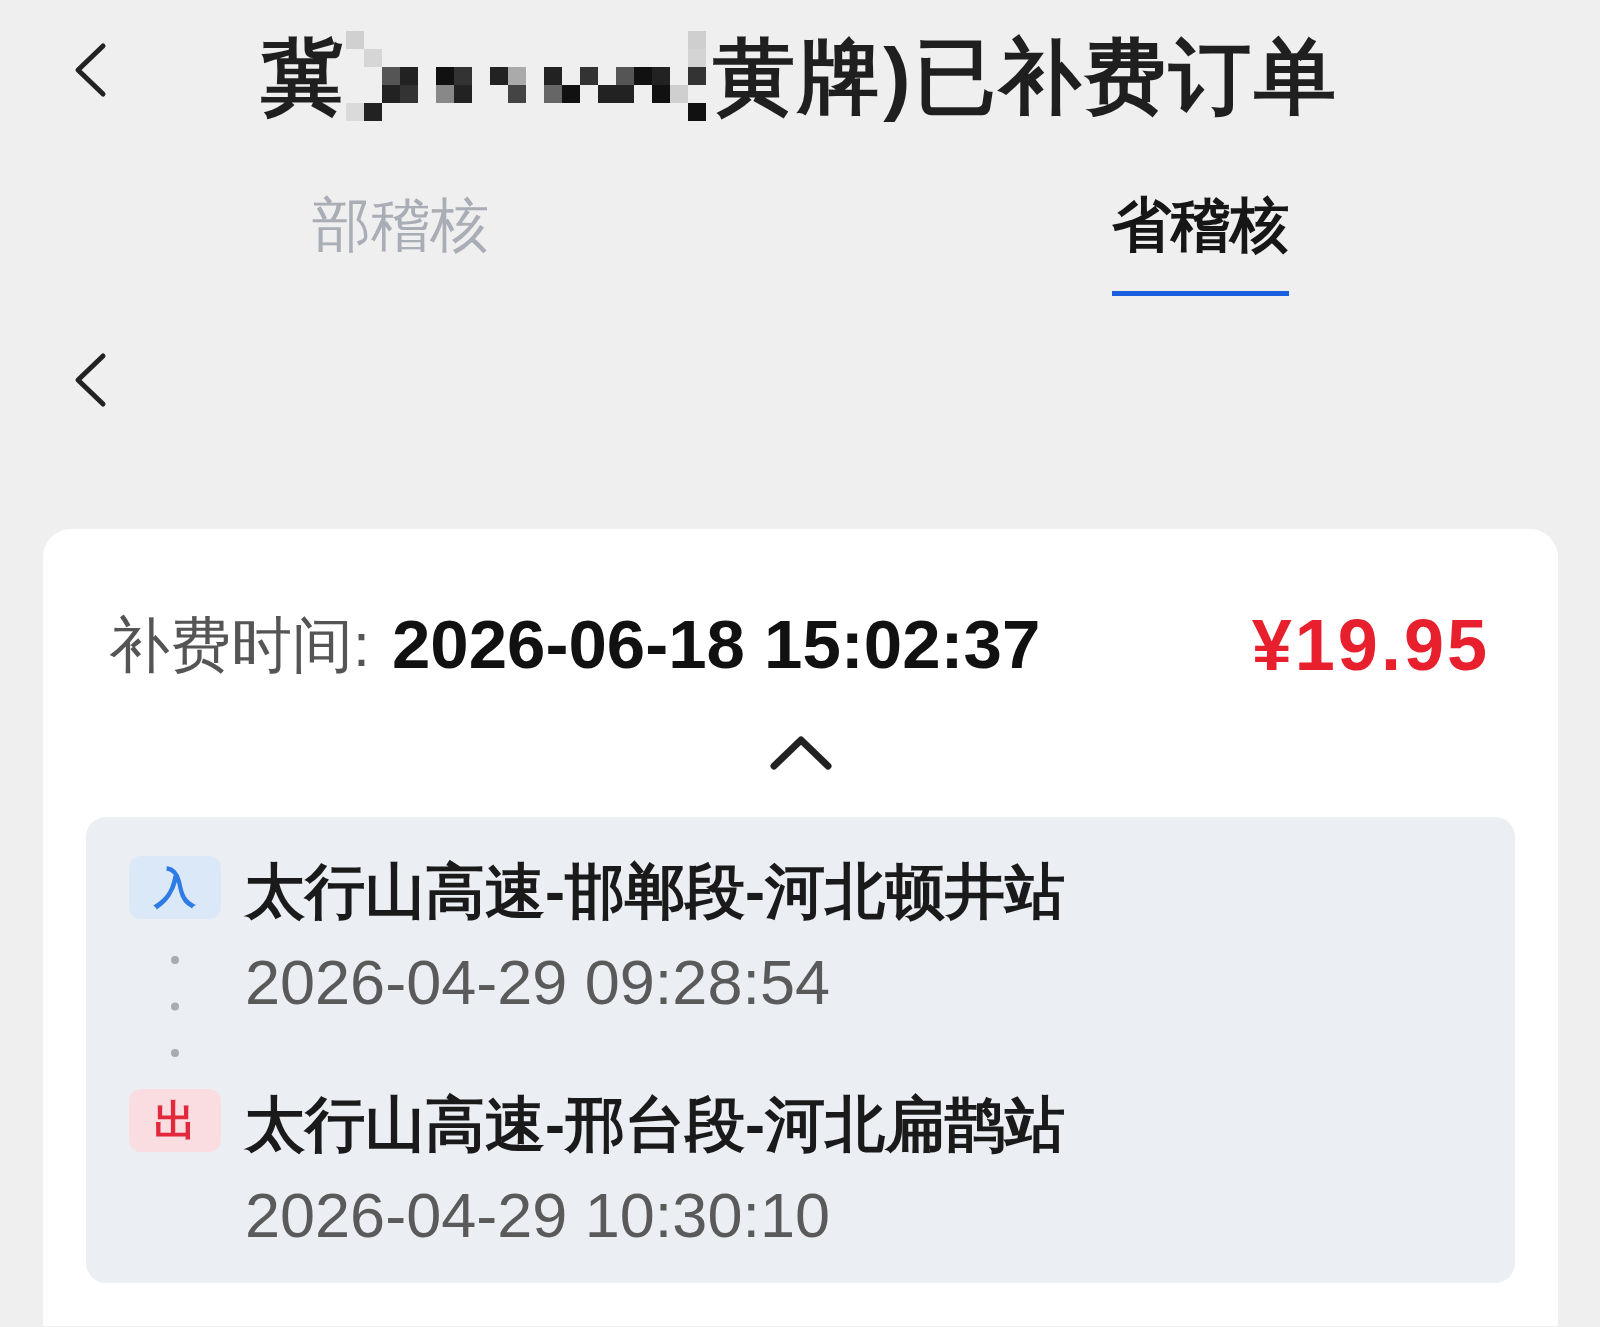 The height and width of the screenshot is (1327, 1600). What do you see at coordinates (175, 1120) in the screenshot?
I see `exit-badge: 出` at bounding box center [175, 1120].